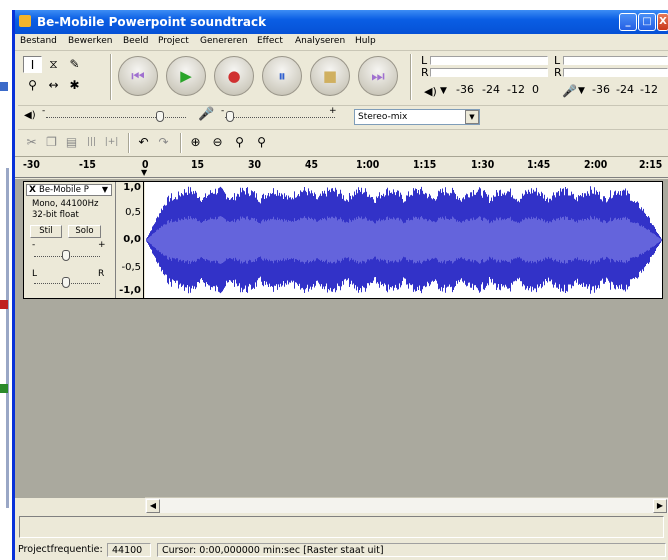 The width and height of the screenshot is (668, 560). What do you see at coordinates (4, 304) in the screenshot?
I see `desktop-icon` at bounding box center [4, 304].